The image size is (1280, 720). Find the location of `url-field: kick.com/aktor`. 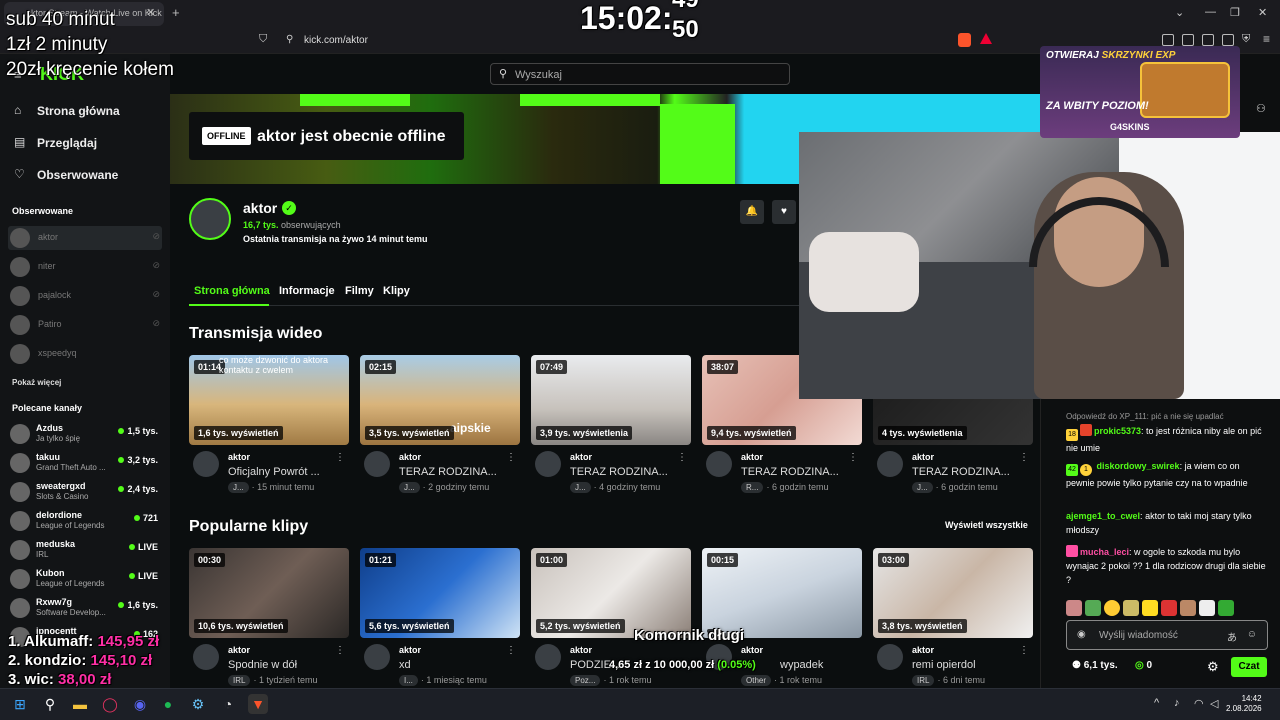

url-field: kick.com/aktor is located at coordinates (336, 40).